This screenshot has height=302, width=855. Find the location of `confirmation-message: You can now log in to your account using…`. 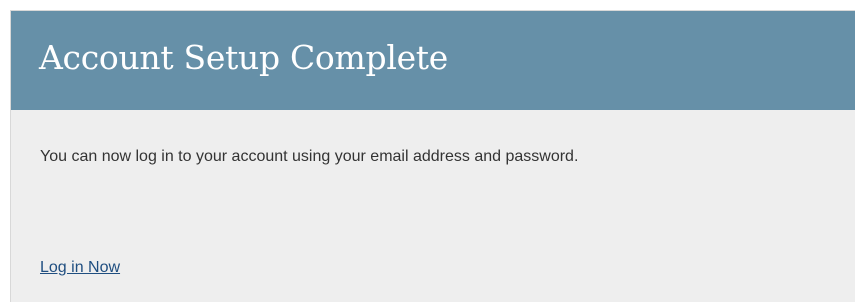

confirmation-message: You can now log in to your account using… is located at coordinates (309, 156).